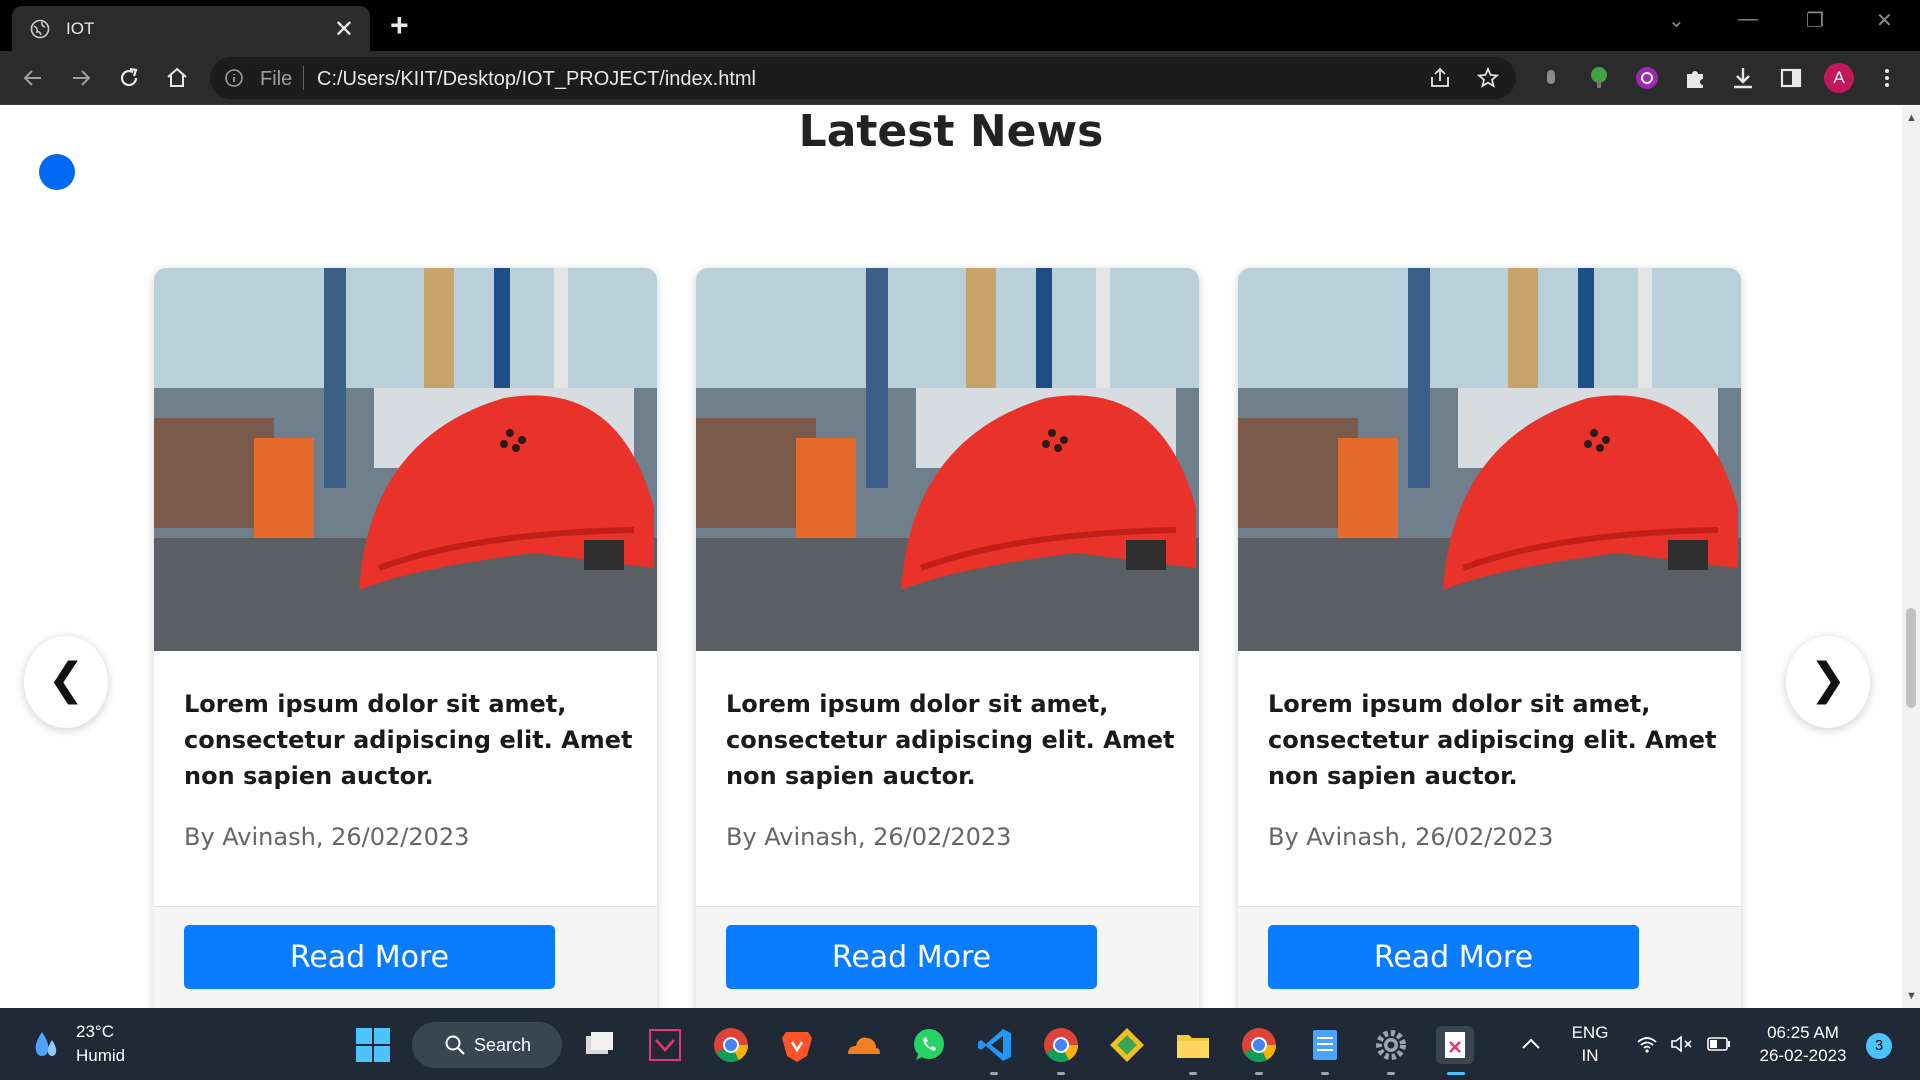 This screenshot has height=1080, width=1920. What do you see at coordinates (1647, 1044) in the screenshot?
I see `wifi-icon` at bounding box center [1647, 1044].